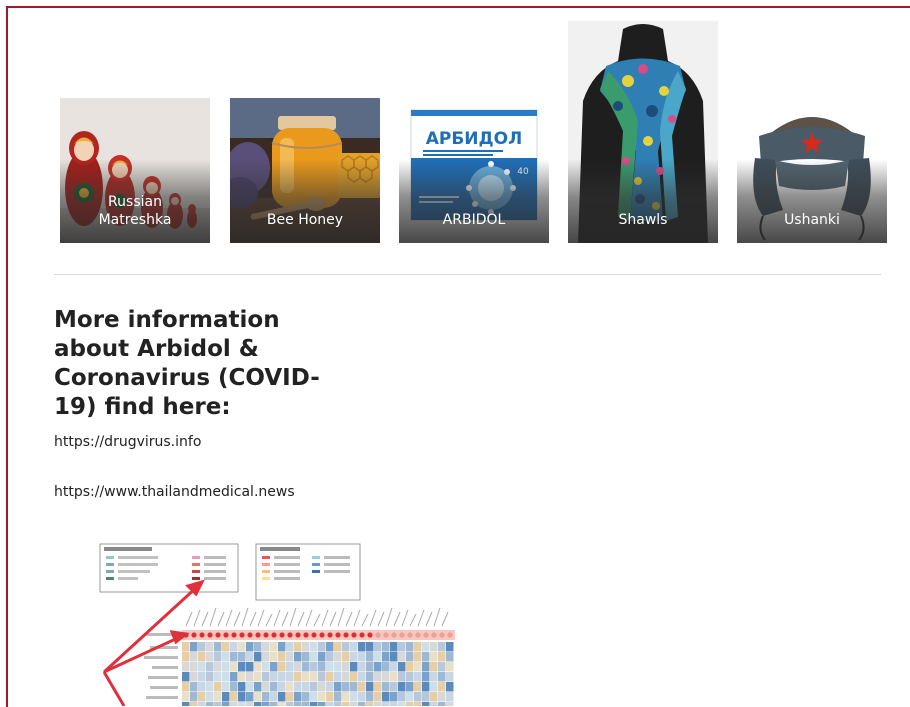  What do you see at coordinates (467, 274) in the screenshot?
I see `section-divider` at bounding box center [467, 274].